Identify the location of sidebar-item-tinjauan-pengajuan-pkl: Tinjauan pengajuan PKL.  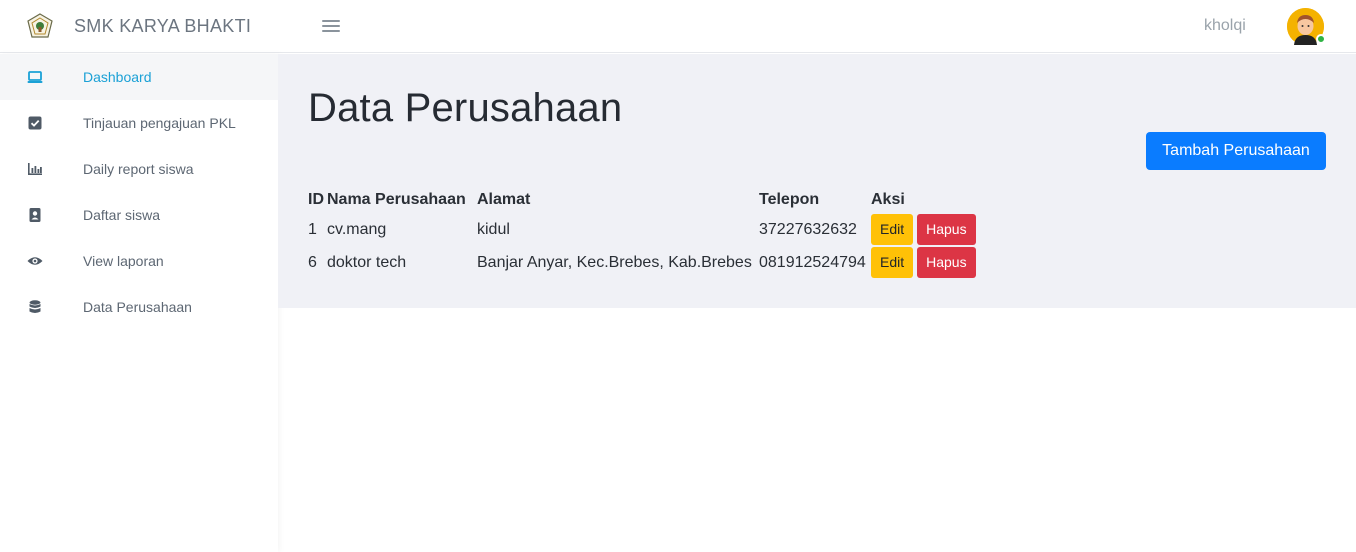
(139, 123).